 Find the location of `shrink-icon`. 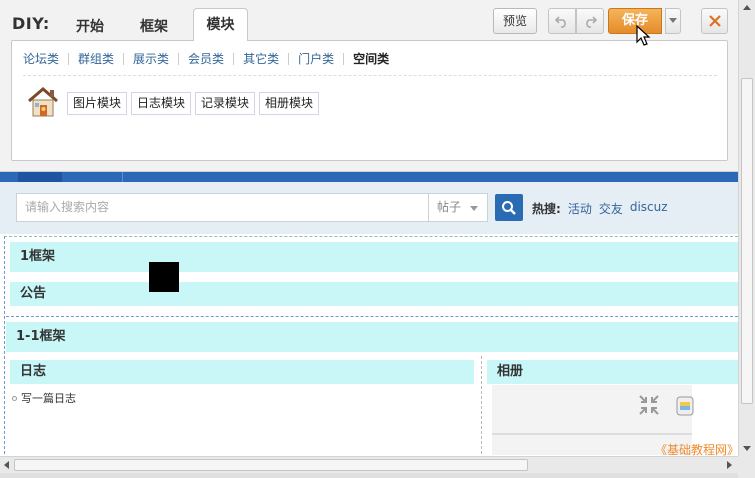

shrink-icon is located at coordinates (649, 405).